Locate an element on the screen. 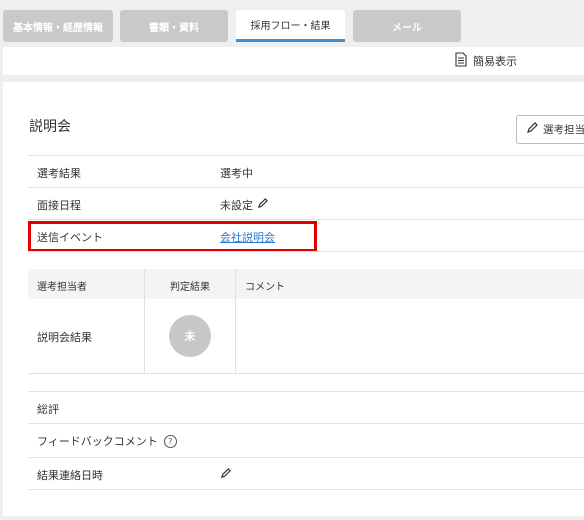  tab-label: 採用フロー・結果 is located at coordinates (290, 26).